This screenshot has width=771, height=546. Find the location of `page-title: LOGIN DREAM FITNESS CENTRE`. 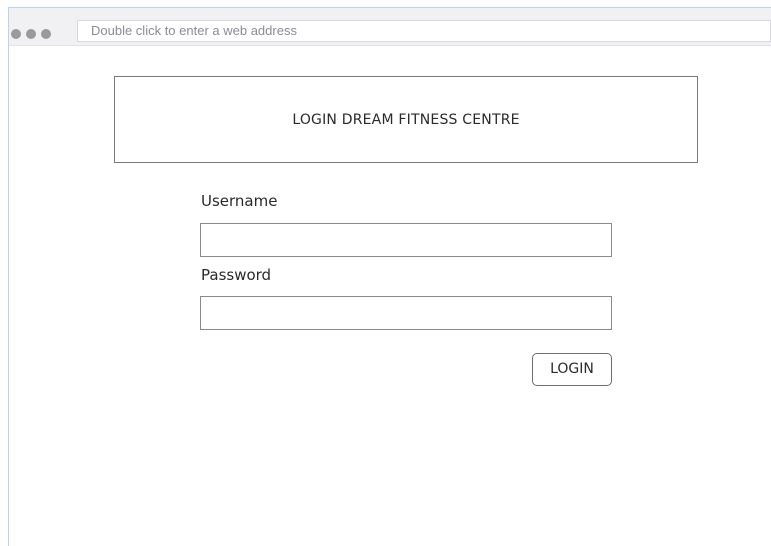

page-title: LOGIN DREAM FITNESS CENTRE is located at coordinates (406, 119).